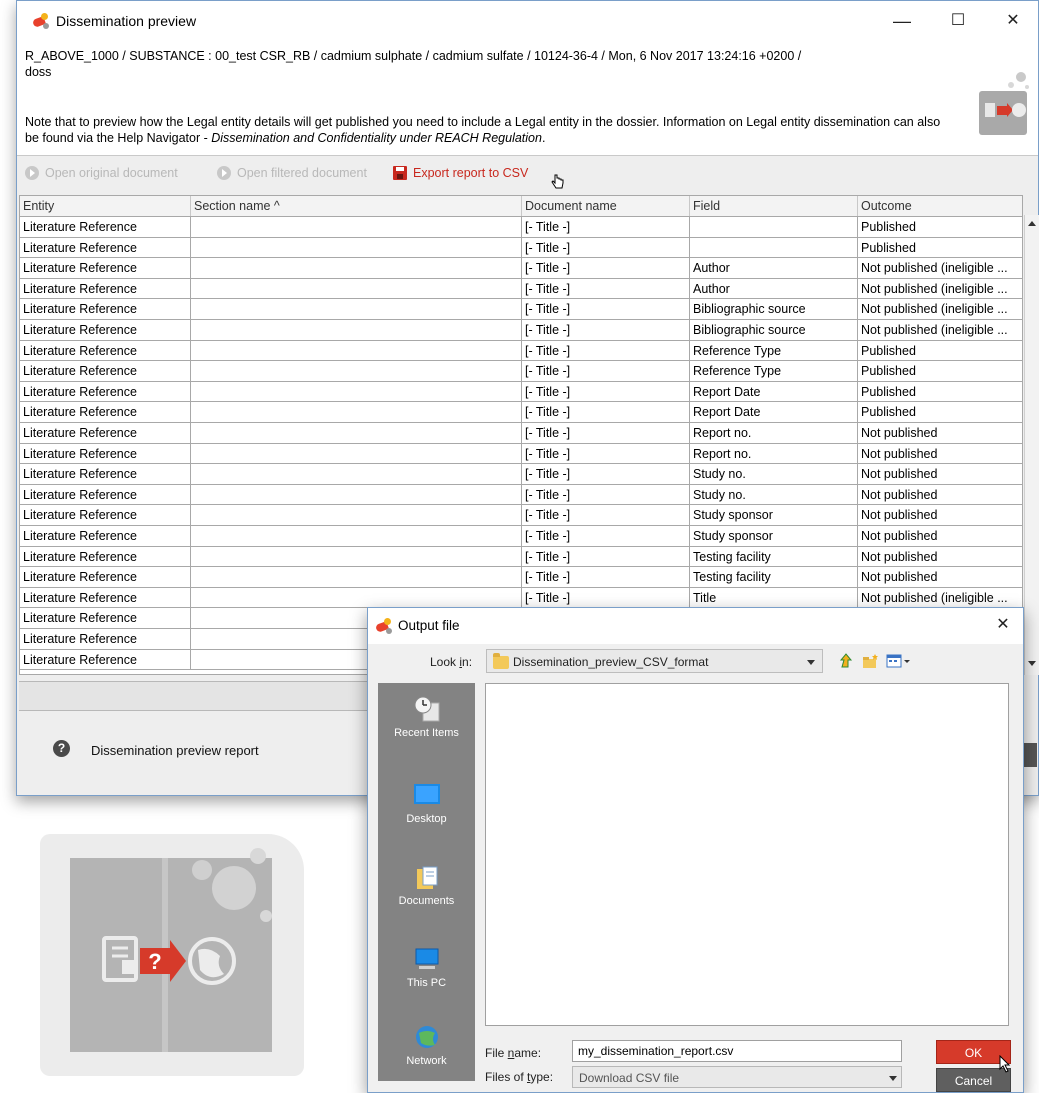  Describe the element at coordinates (737, 1077) in the screenshot. I see `files-of-type-dropdown: Download CSV file` at that location.